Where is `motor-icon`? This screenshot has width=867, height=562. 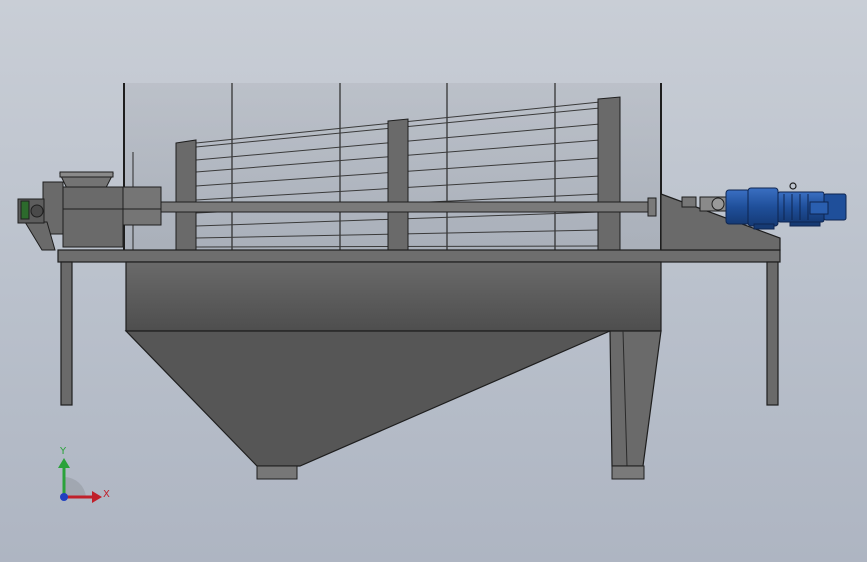
motor-icon is located at coordinates (786, 206).